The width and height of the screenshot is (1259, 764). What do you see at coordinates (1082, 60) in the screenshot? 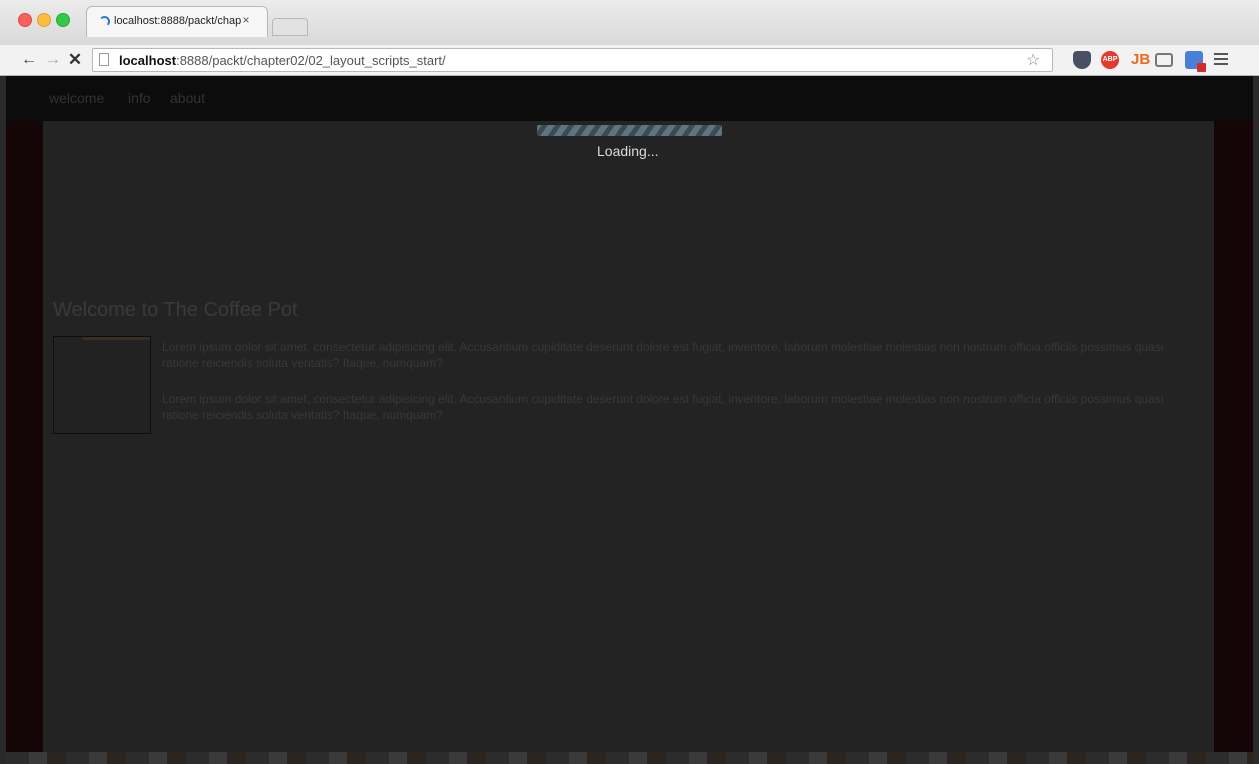
I see `pocket-icon` at bounding box center [1082, 60].